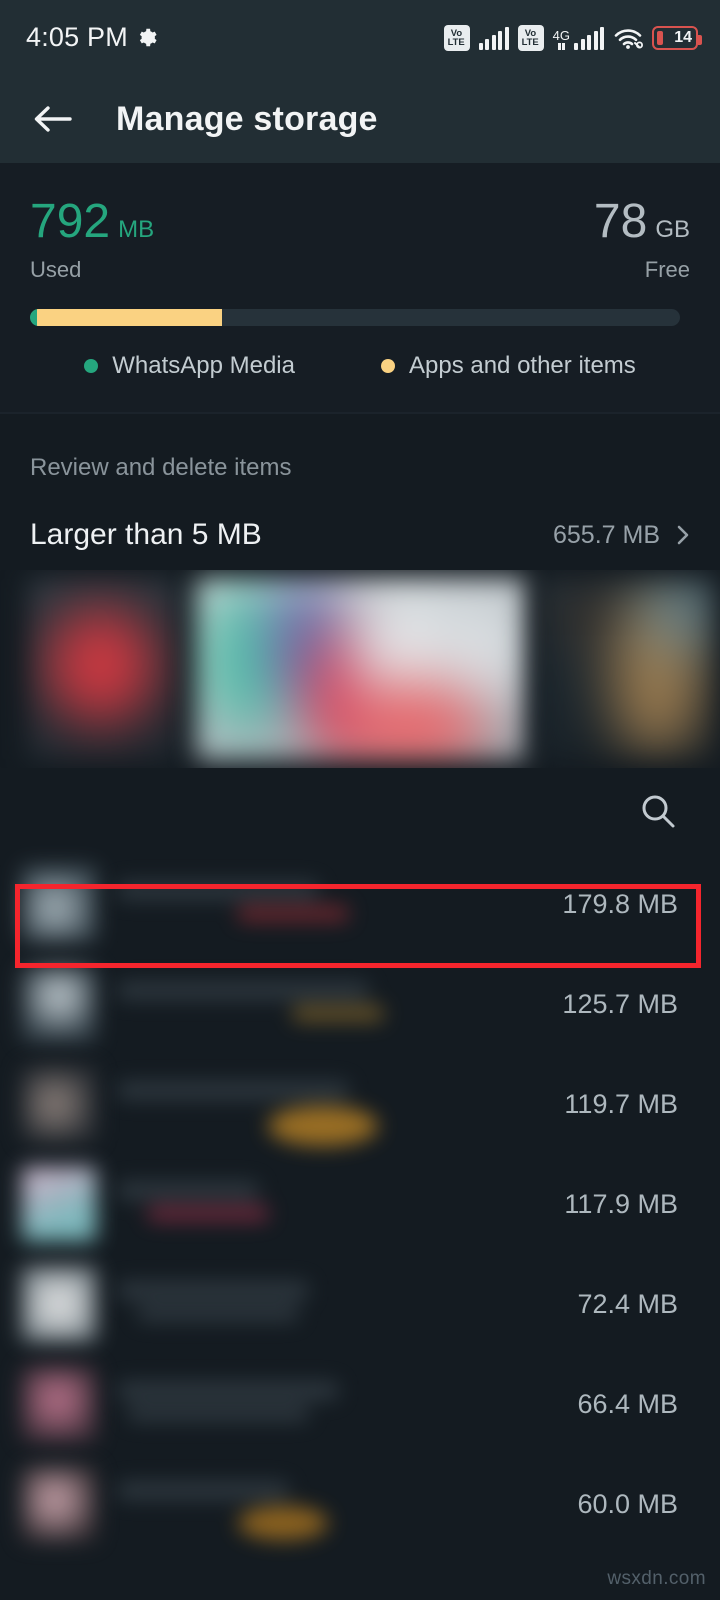 This screenshot has height=1600, width=720. I want to click on legend-dot-media, so click(91, 366).